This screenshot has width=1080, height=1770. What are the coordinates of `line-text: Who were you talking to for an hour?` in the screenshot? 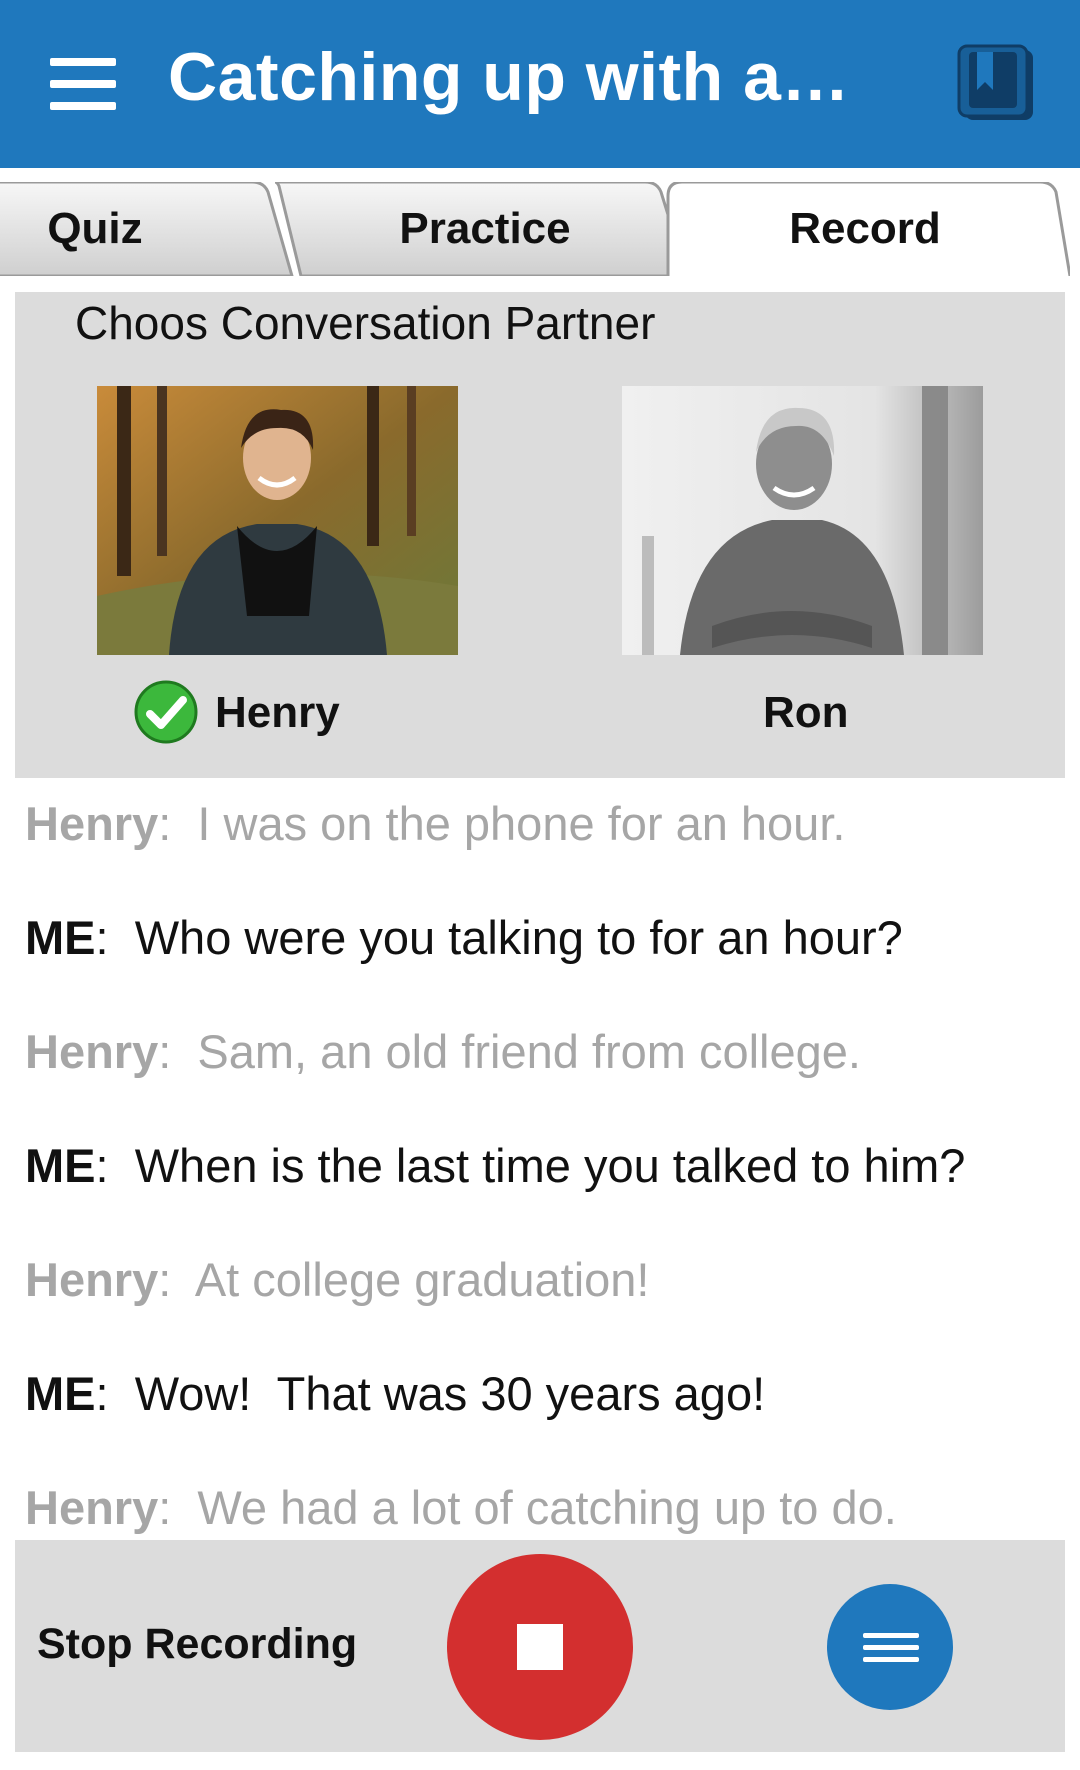 It's located at (518, 937).